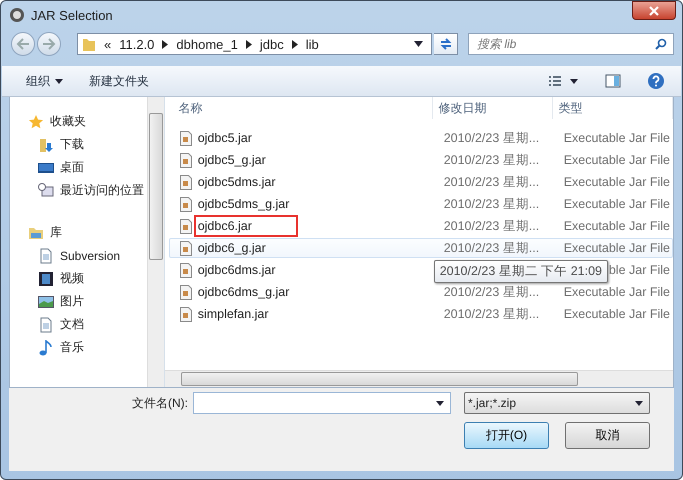 This screenshot has height=480, width=683. I want to click on folder-icon, so click(89, 44).